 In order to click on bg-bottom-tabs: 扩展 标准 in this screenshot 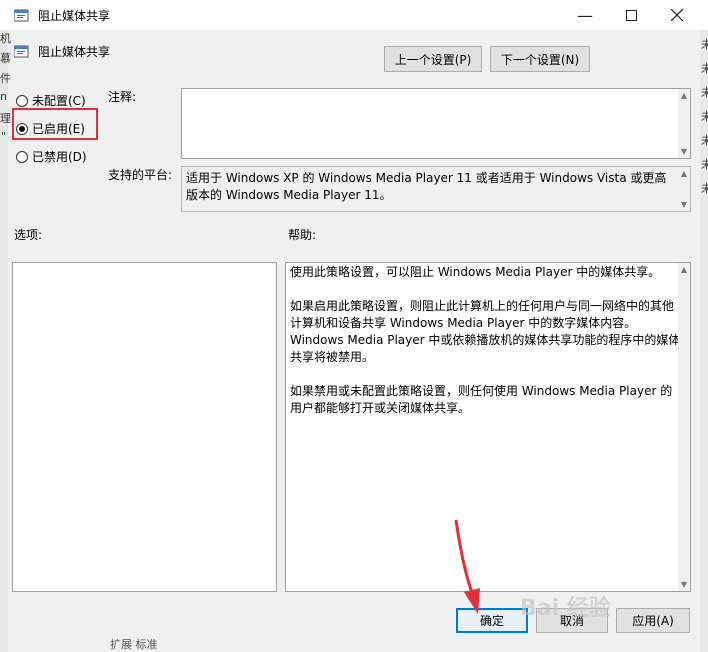, I will do `click(134, 644)`.